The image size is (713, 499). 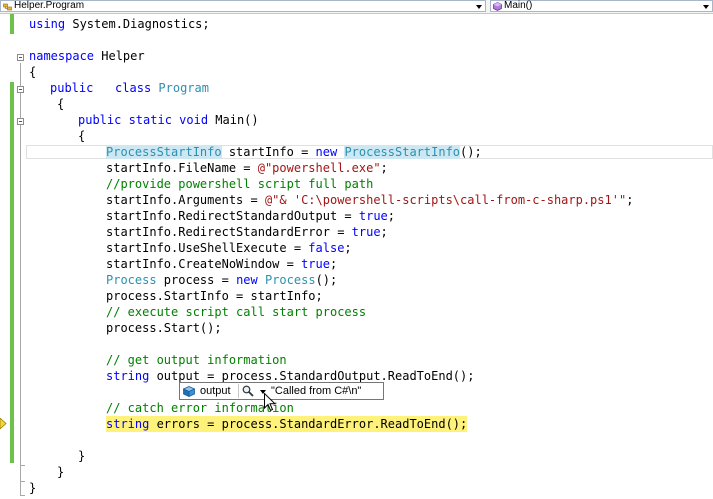 What do you see at coordinates (137, 24) in the screenshot?
I see `code-text: System.Diagnostics;` at bounding box center [137, 24].